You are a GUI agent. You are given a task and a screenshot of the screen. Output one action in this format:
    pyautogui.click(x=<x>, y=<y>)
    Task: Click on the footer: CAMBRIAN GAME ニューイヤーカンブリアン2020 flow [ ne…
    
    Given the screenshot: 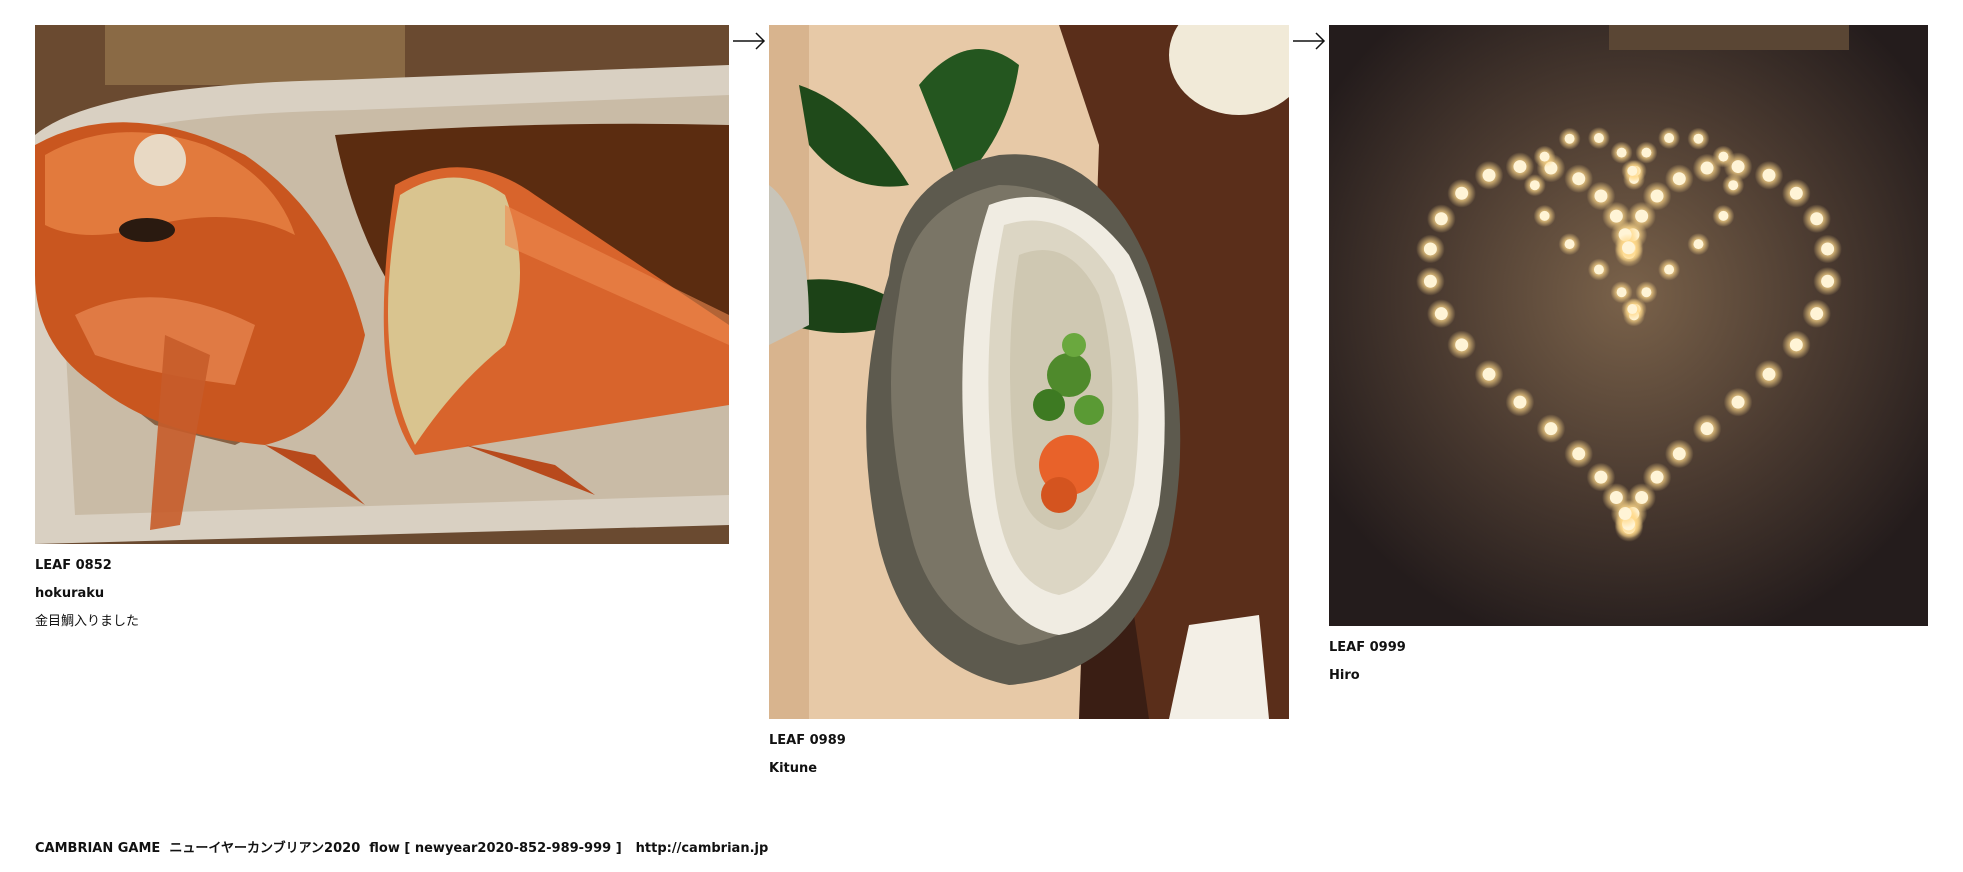 What is the action you would take?
    pyautogui.click(x=401, y=846)
    